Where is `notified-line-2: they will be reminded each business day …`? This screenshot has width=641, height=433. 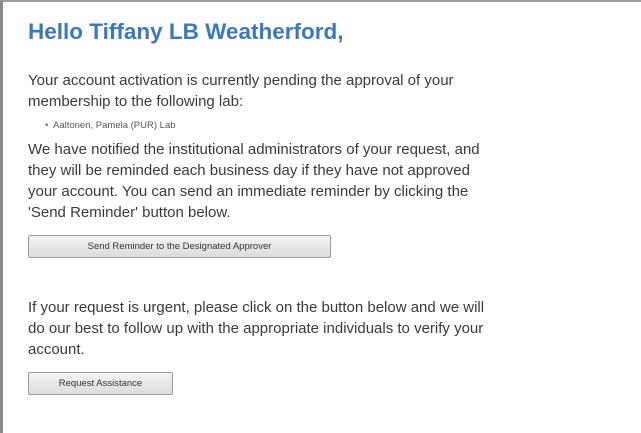
notified-line-2: they will be reminded each business day … is located at coordinates (249, 170).